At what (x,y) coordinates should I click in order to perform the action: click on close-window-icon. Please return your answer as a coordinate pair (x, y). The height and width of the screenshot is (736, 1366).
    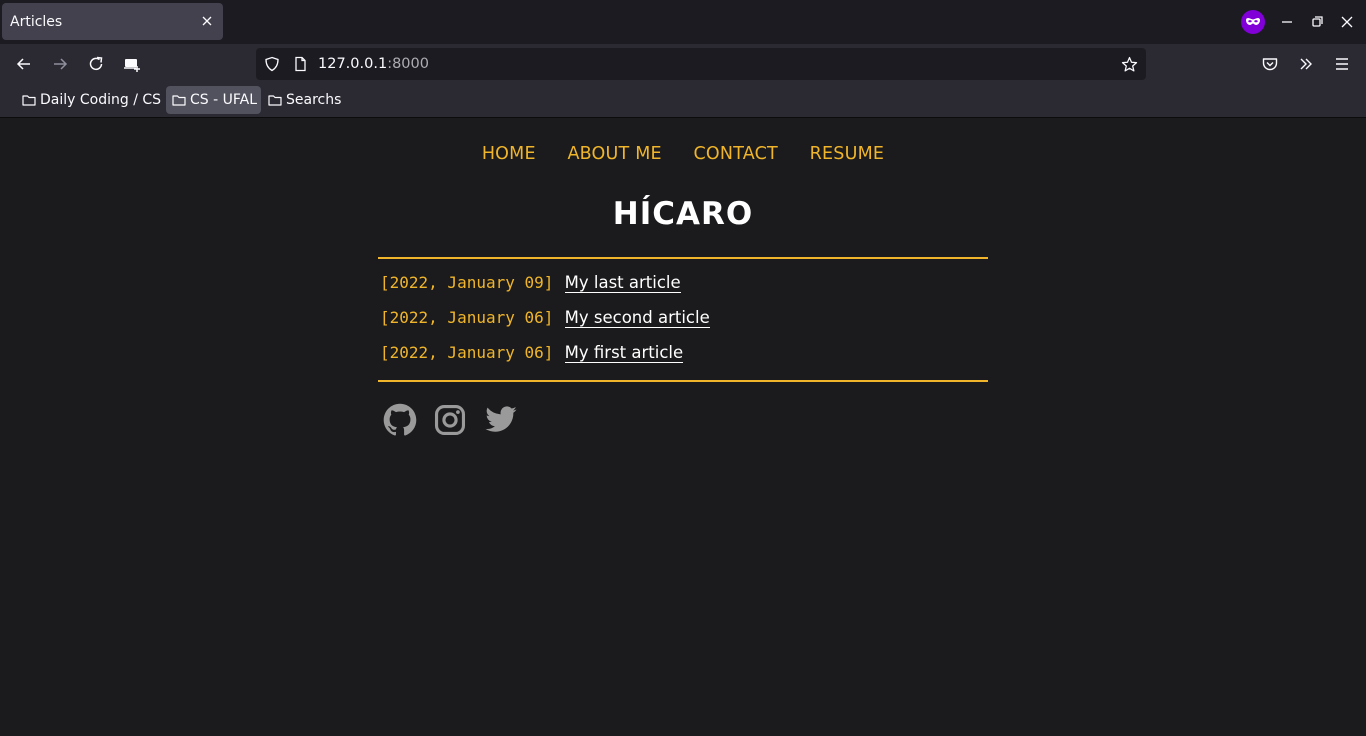
    Looking at the image, I should click on (1347, 22).